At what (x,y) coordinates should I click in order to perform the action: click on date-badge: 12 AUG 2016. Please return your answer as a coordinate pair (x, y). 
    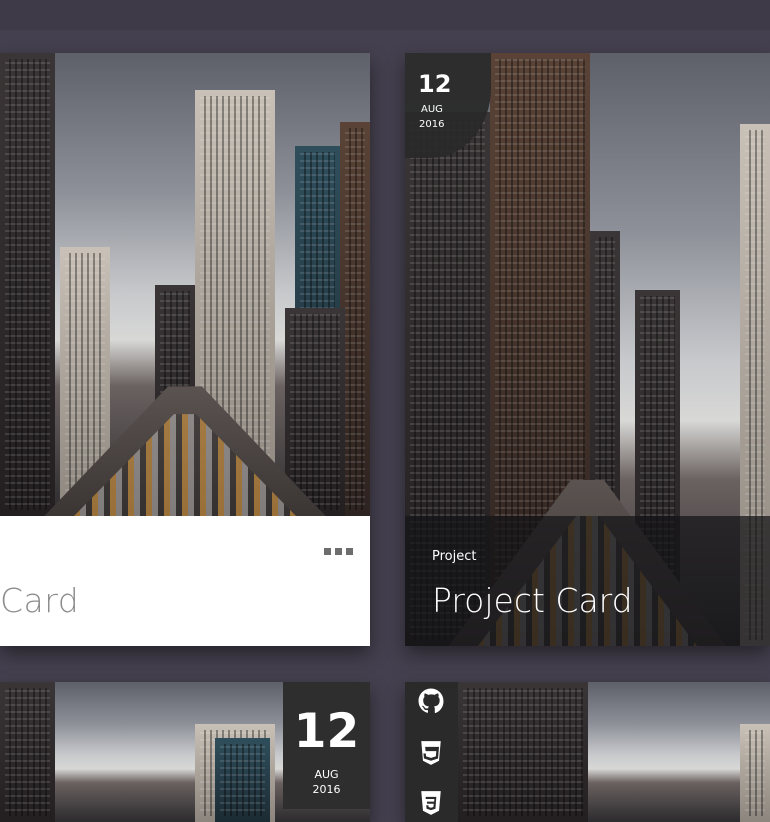
    Looking at the image, I should click on (326, 745).